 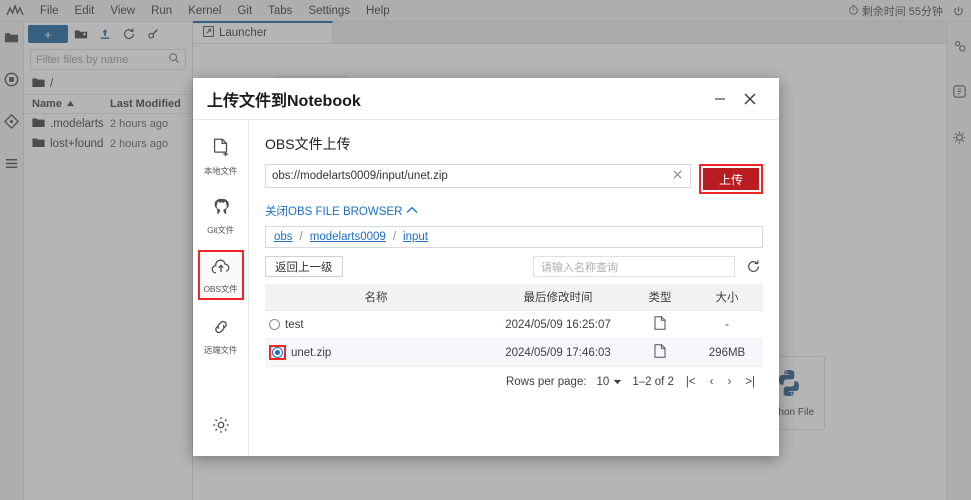 I want to click on row-radio-highlight, so click(x=277, y=352).